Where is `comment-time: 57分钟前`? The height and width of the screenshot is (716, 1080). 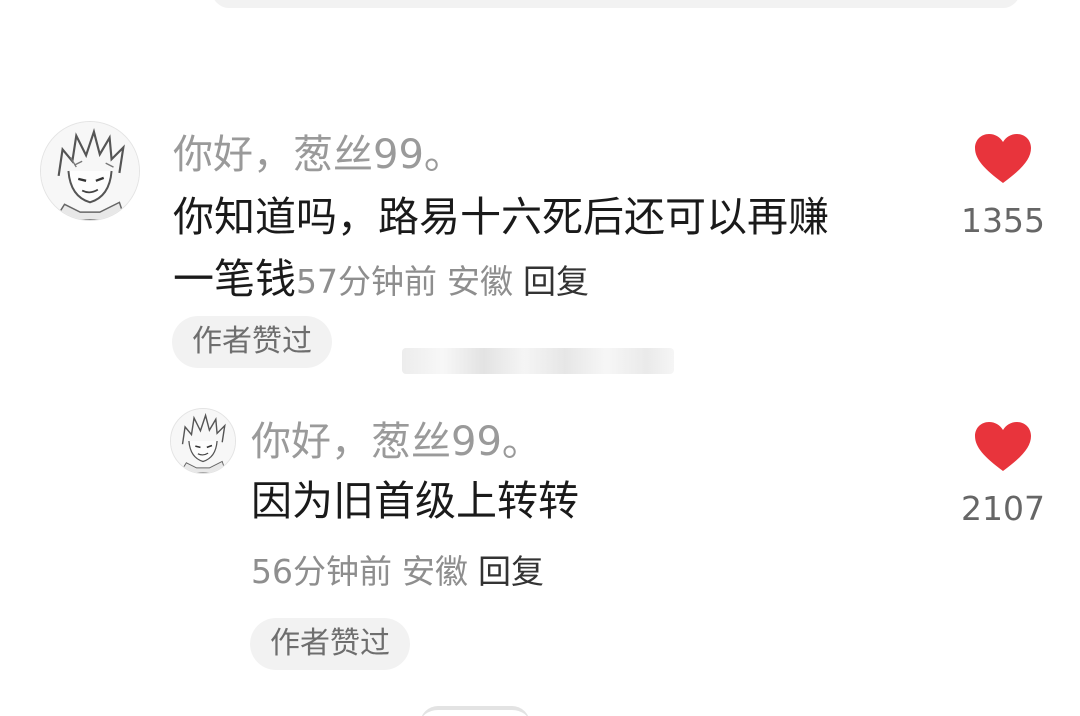 comment-time: 57分钟前 is located at coordinates (366, 281).